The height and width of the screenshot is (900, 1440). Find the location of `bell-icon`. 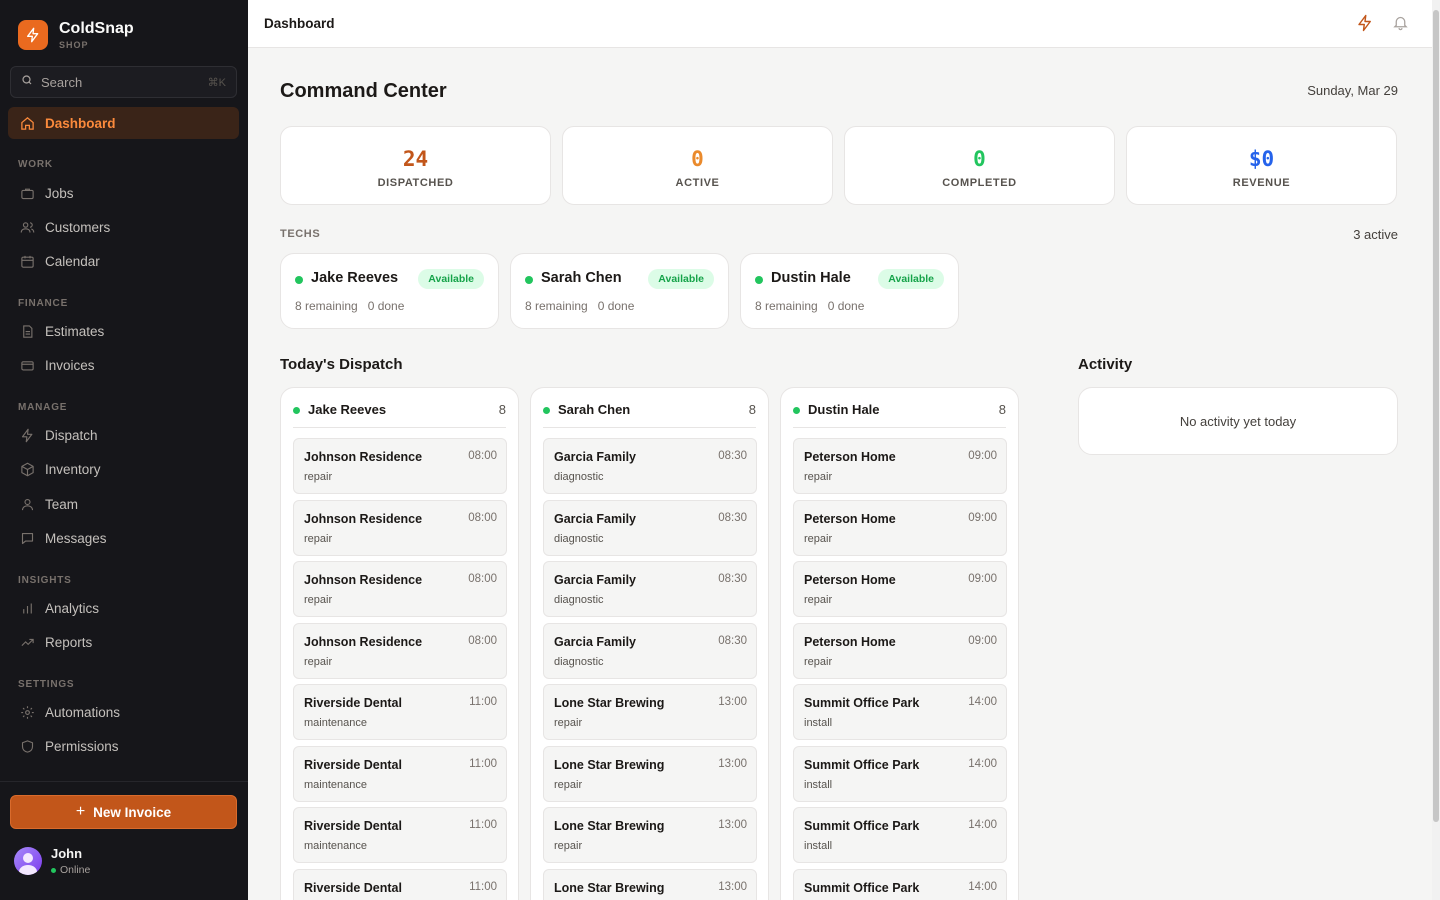

bell-icon is located at coordinates (1402, 24).